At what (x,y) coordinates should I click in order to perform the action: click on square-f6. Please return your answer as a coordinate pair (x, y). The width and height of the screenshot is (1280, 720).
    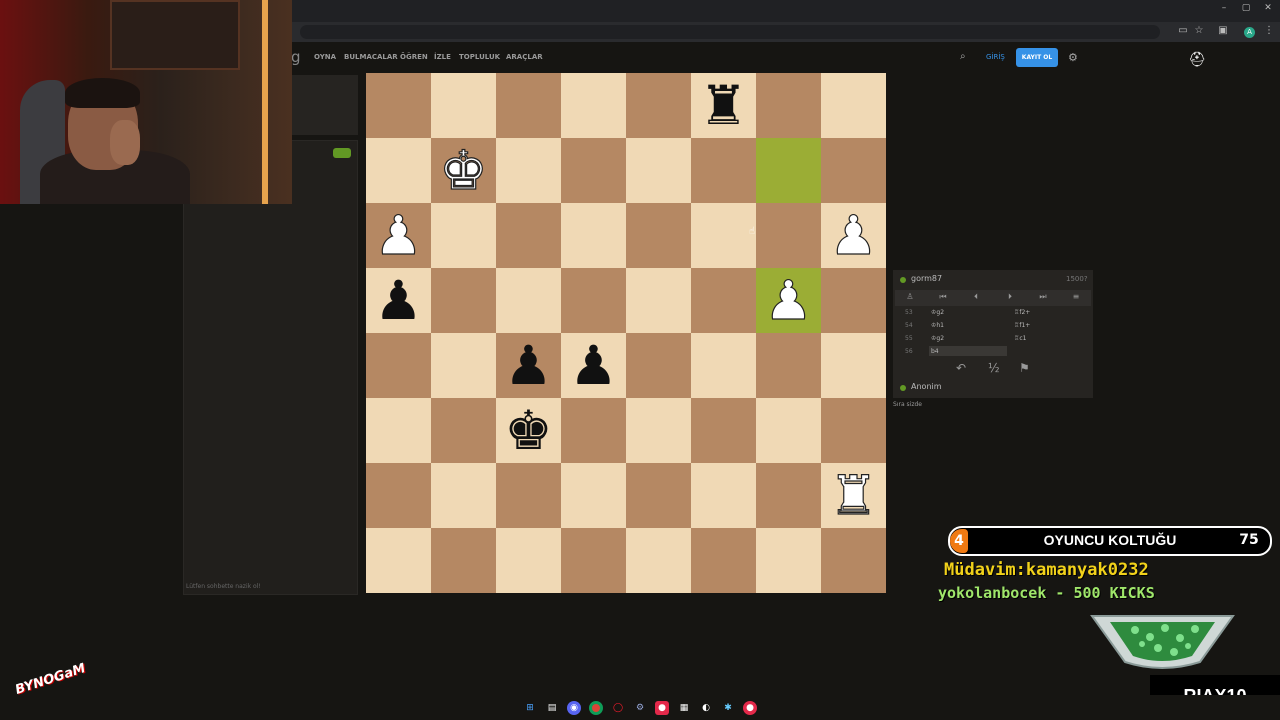
    Looking at the image, I should click on (723, 235).